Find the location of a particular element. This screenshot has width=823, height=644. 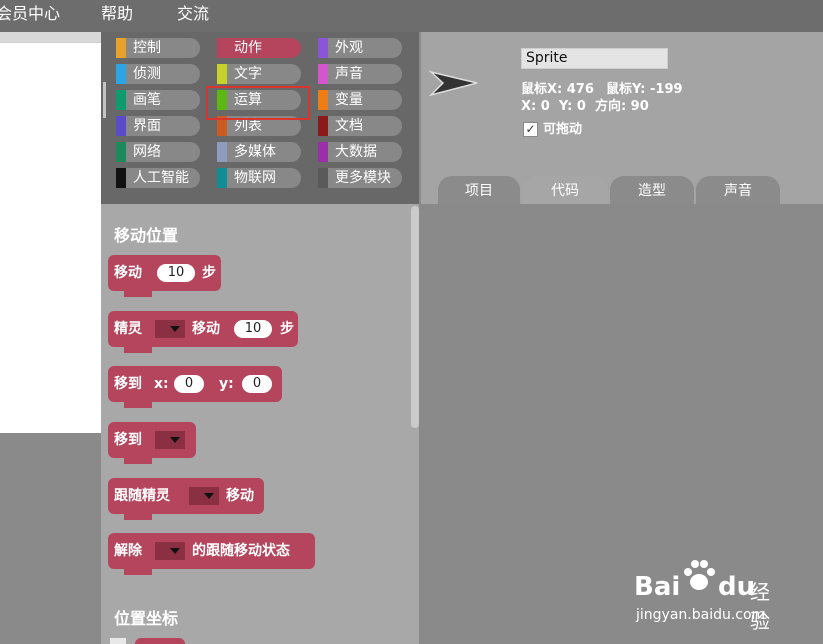

block-label: 的跟随移动状态 is located at coordinates (241, 551).